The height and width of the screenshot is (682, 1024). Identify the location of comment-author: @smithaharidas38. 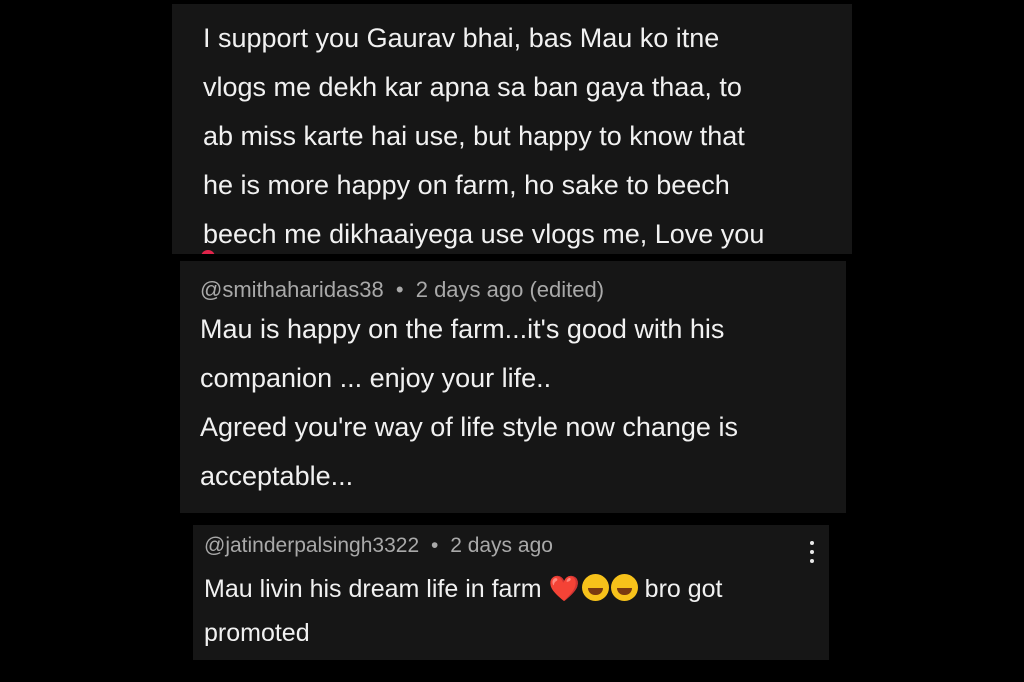
(292, 289).